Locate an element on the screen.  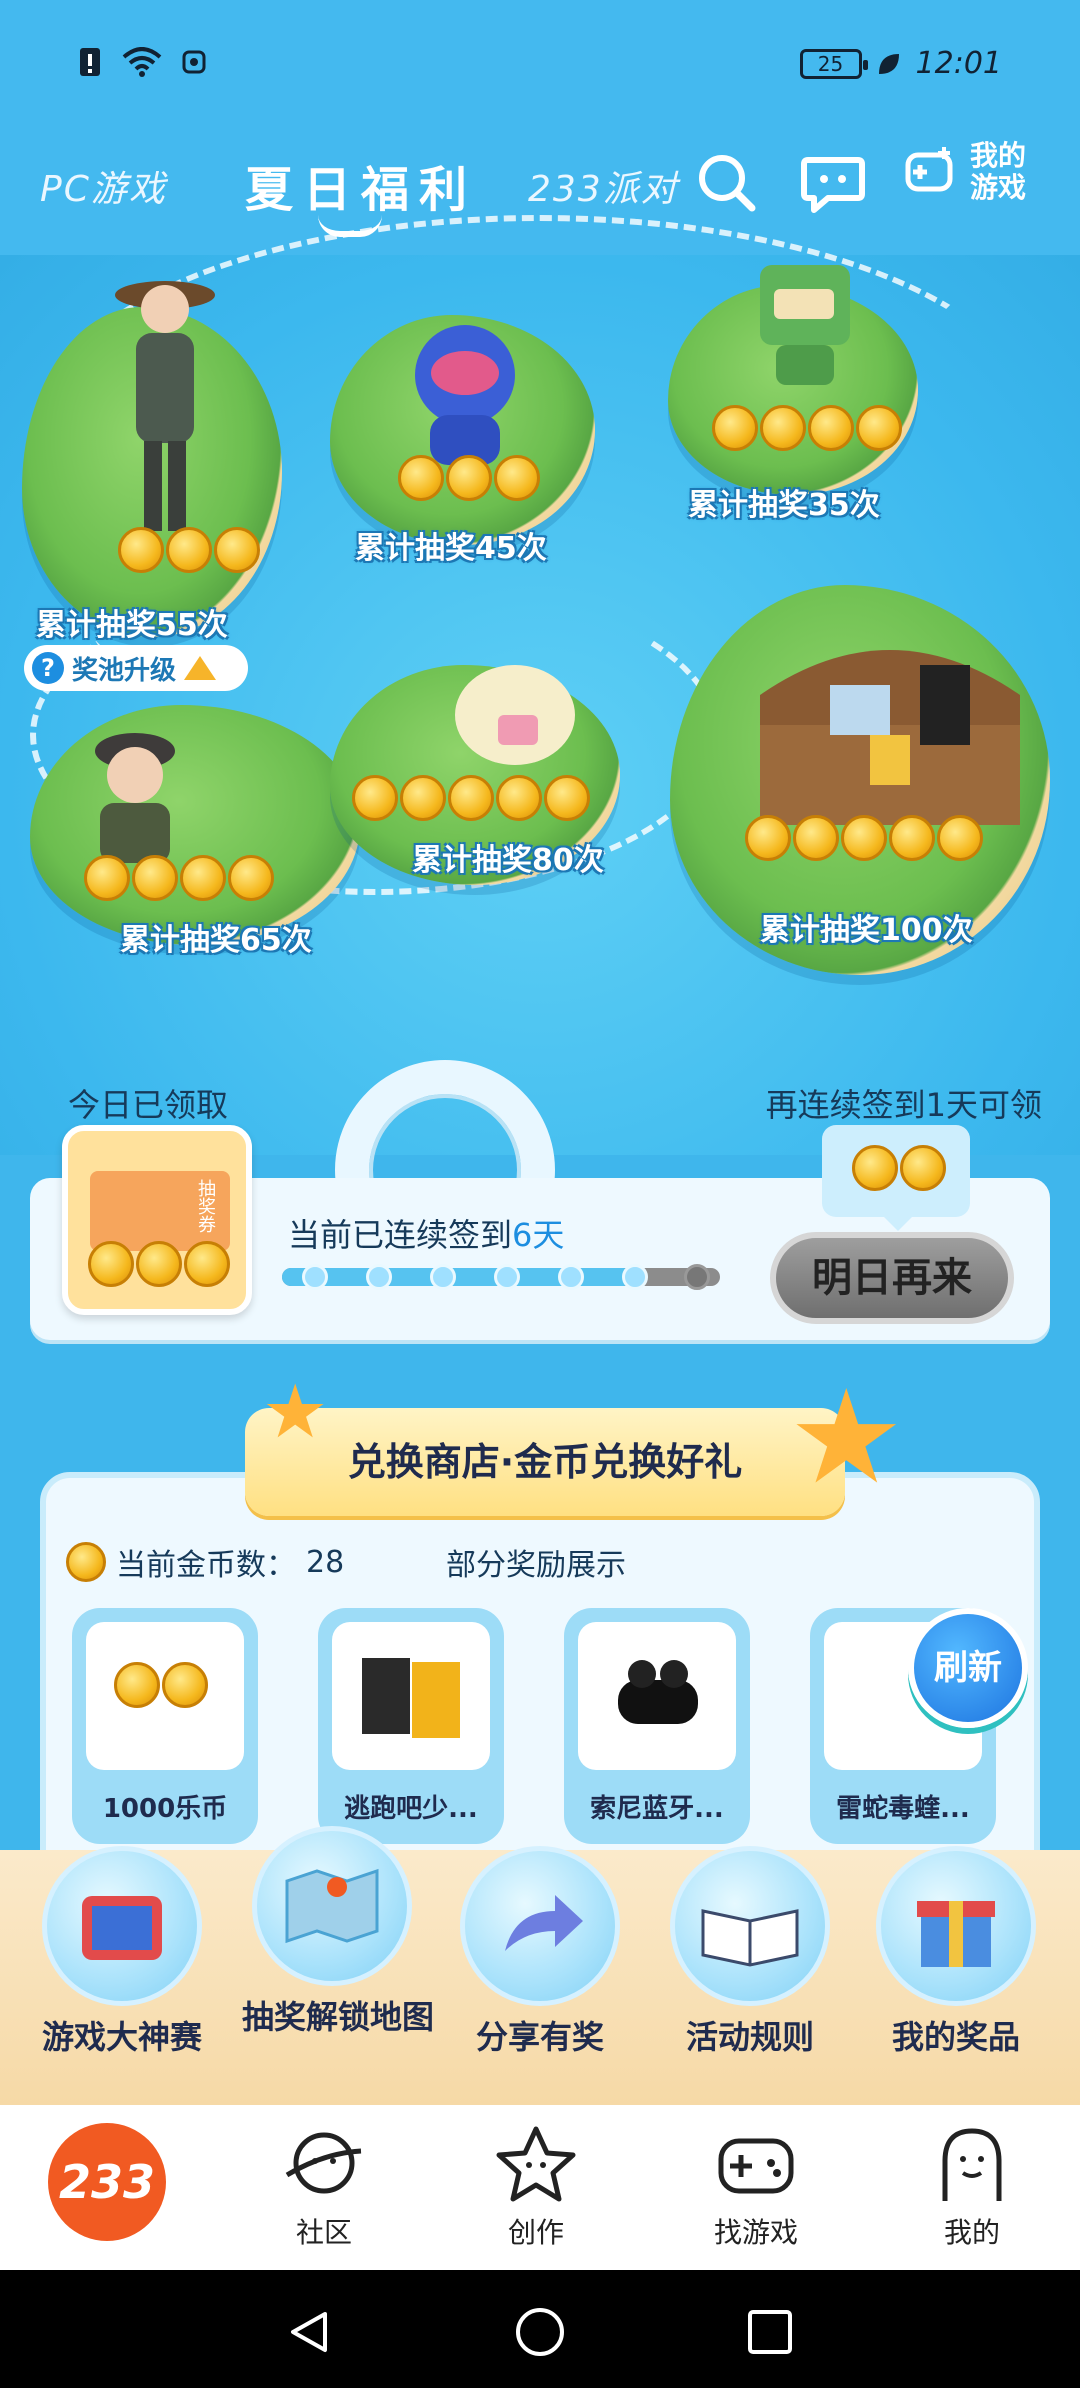
function-share: 分享有奖 is located at coordinates (540, 1952).